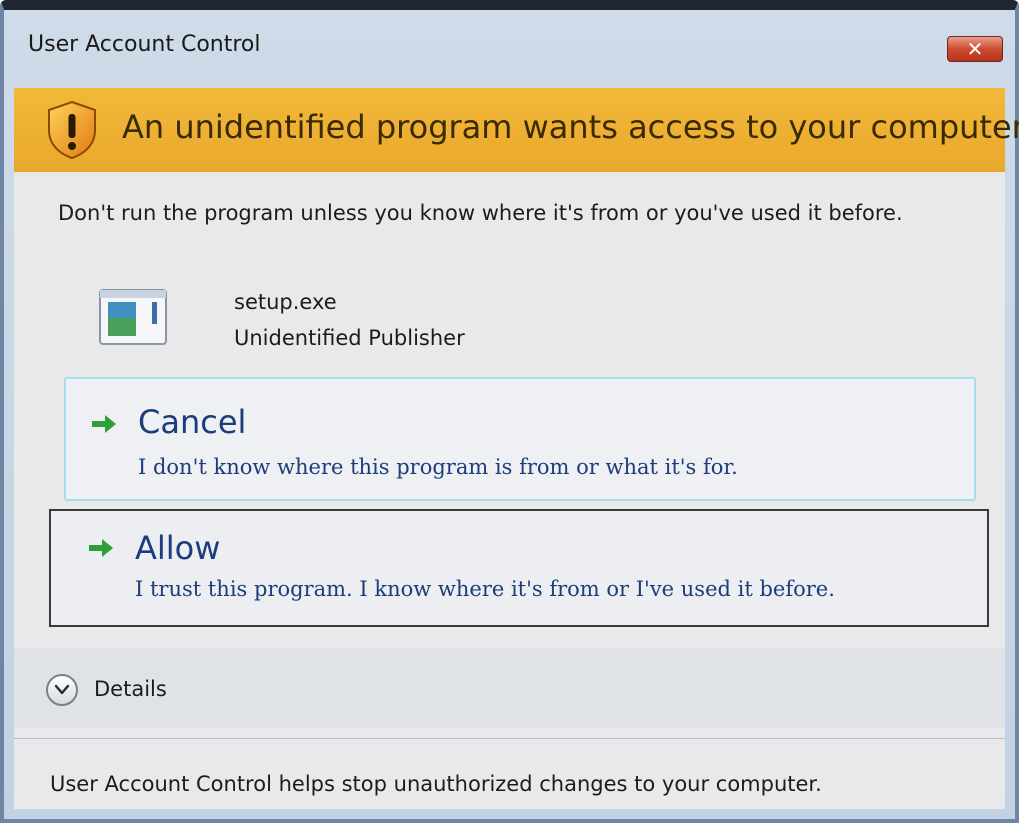 This screenshot has width=1019, height=823. I want to click on allow-label: Allow, so click(178, 548).